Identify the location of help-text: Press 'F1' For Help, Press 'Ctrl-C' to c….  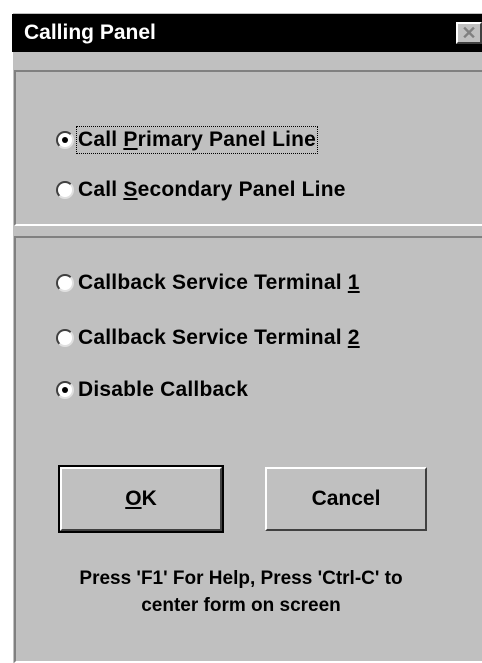
(241, 592).